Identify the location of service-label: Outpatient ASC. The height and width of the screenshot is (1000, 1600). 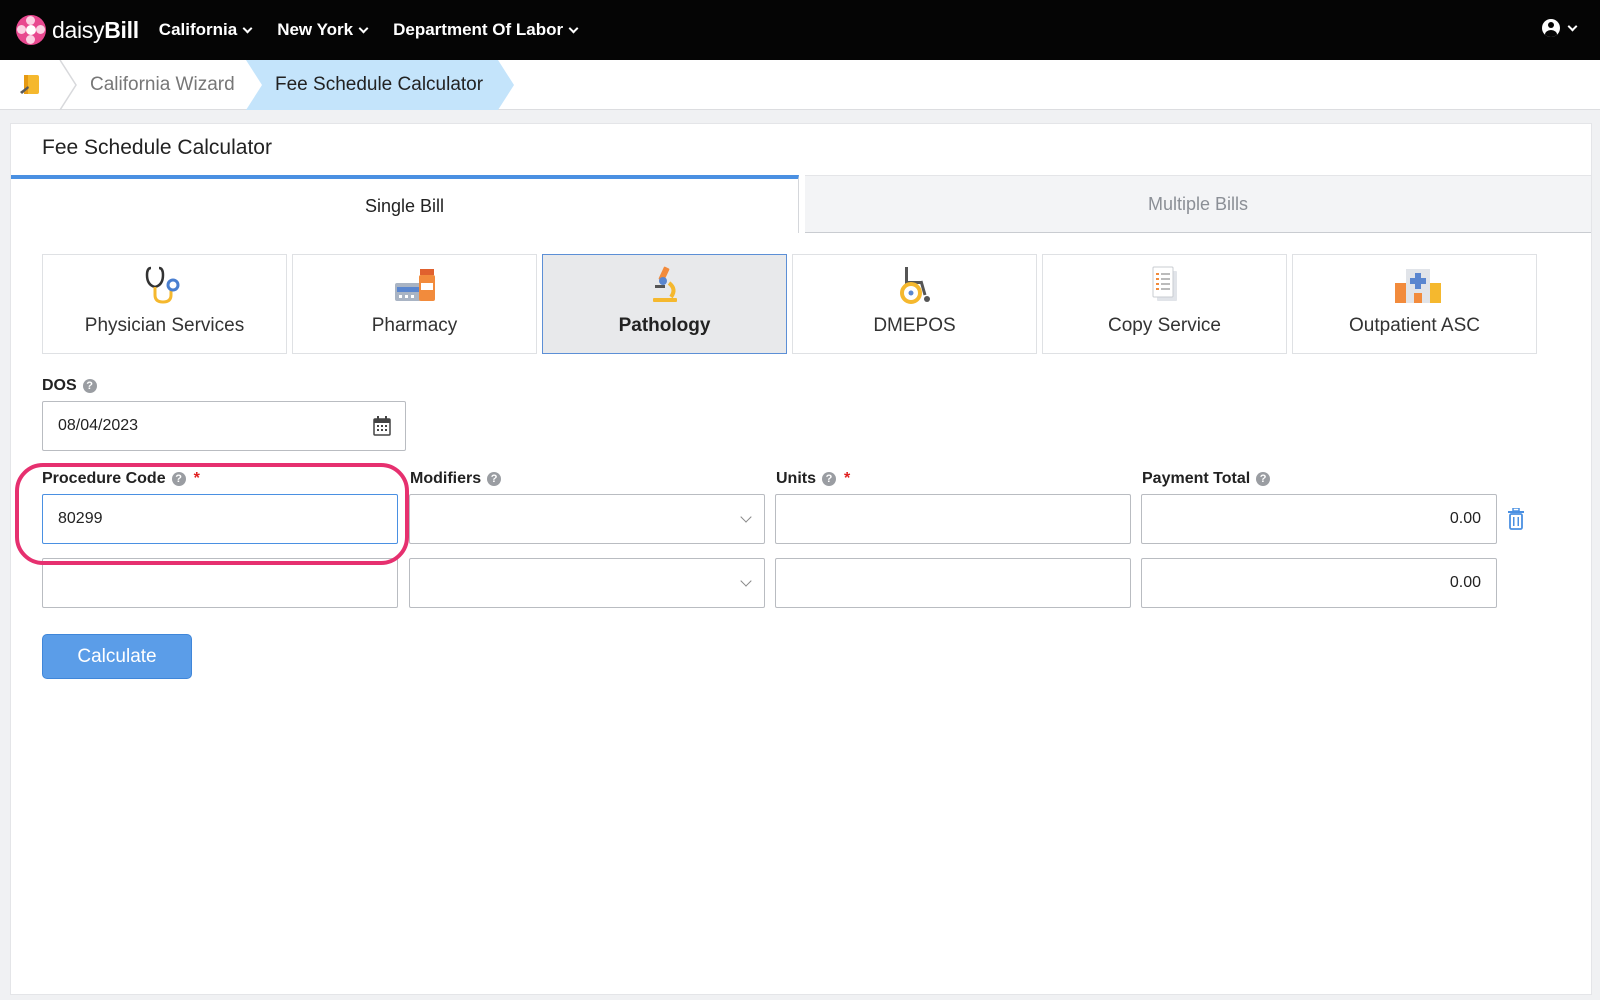
(1414, 325).